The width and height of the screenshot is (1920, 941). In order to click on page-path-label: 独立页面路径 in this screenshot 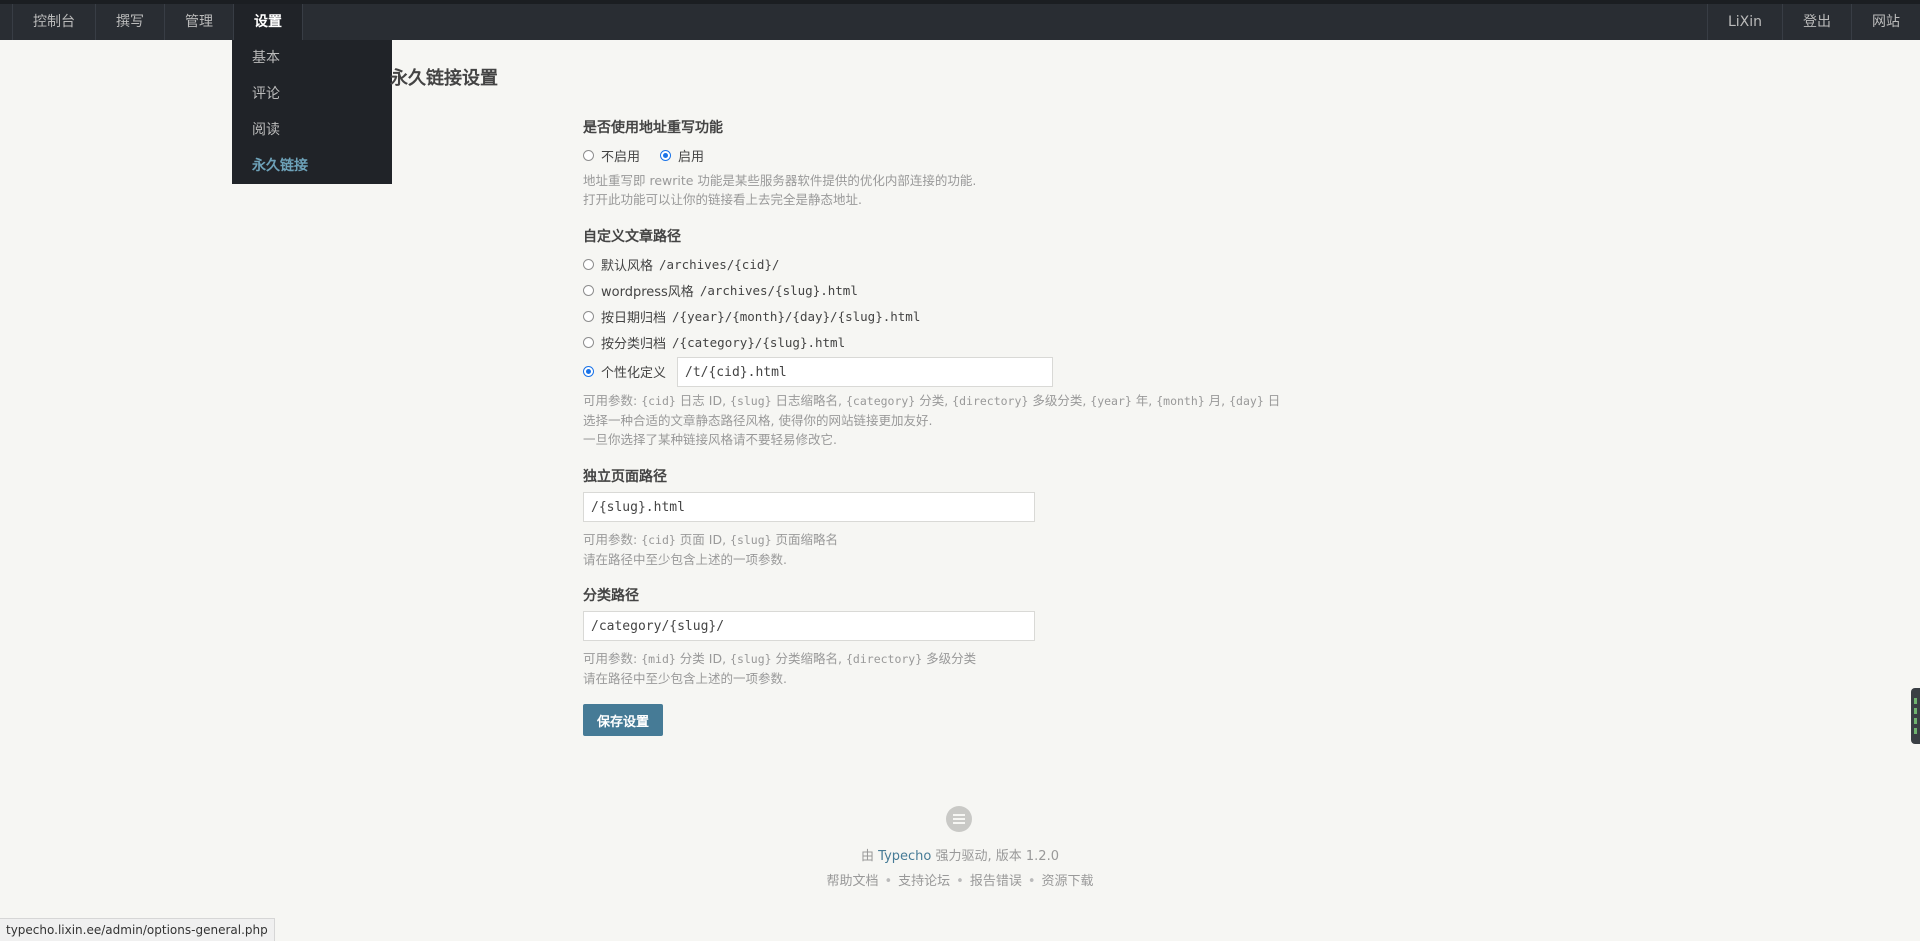, I will do `click(625, 477)`.